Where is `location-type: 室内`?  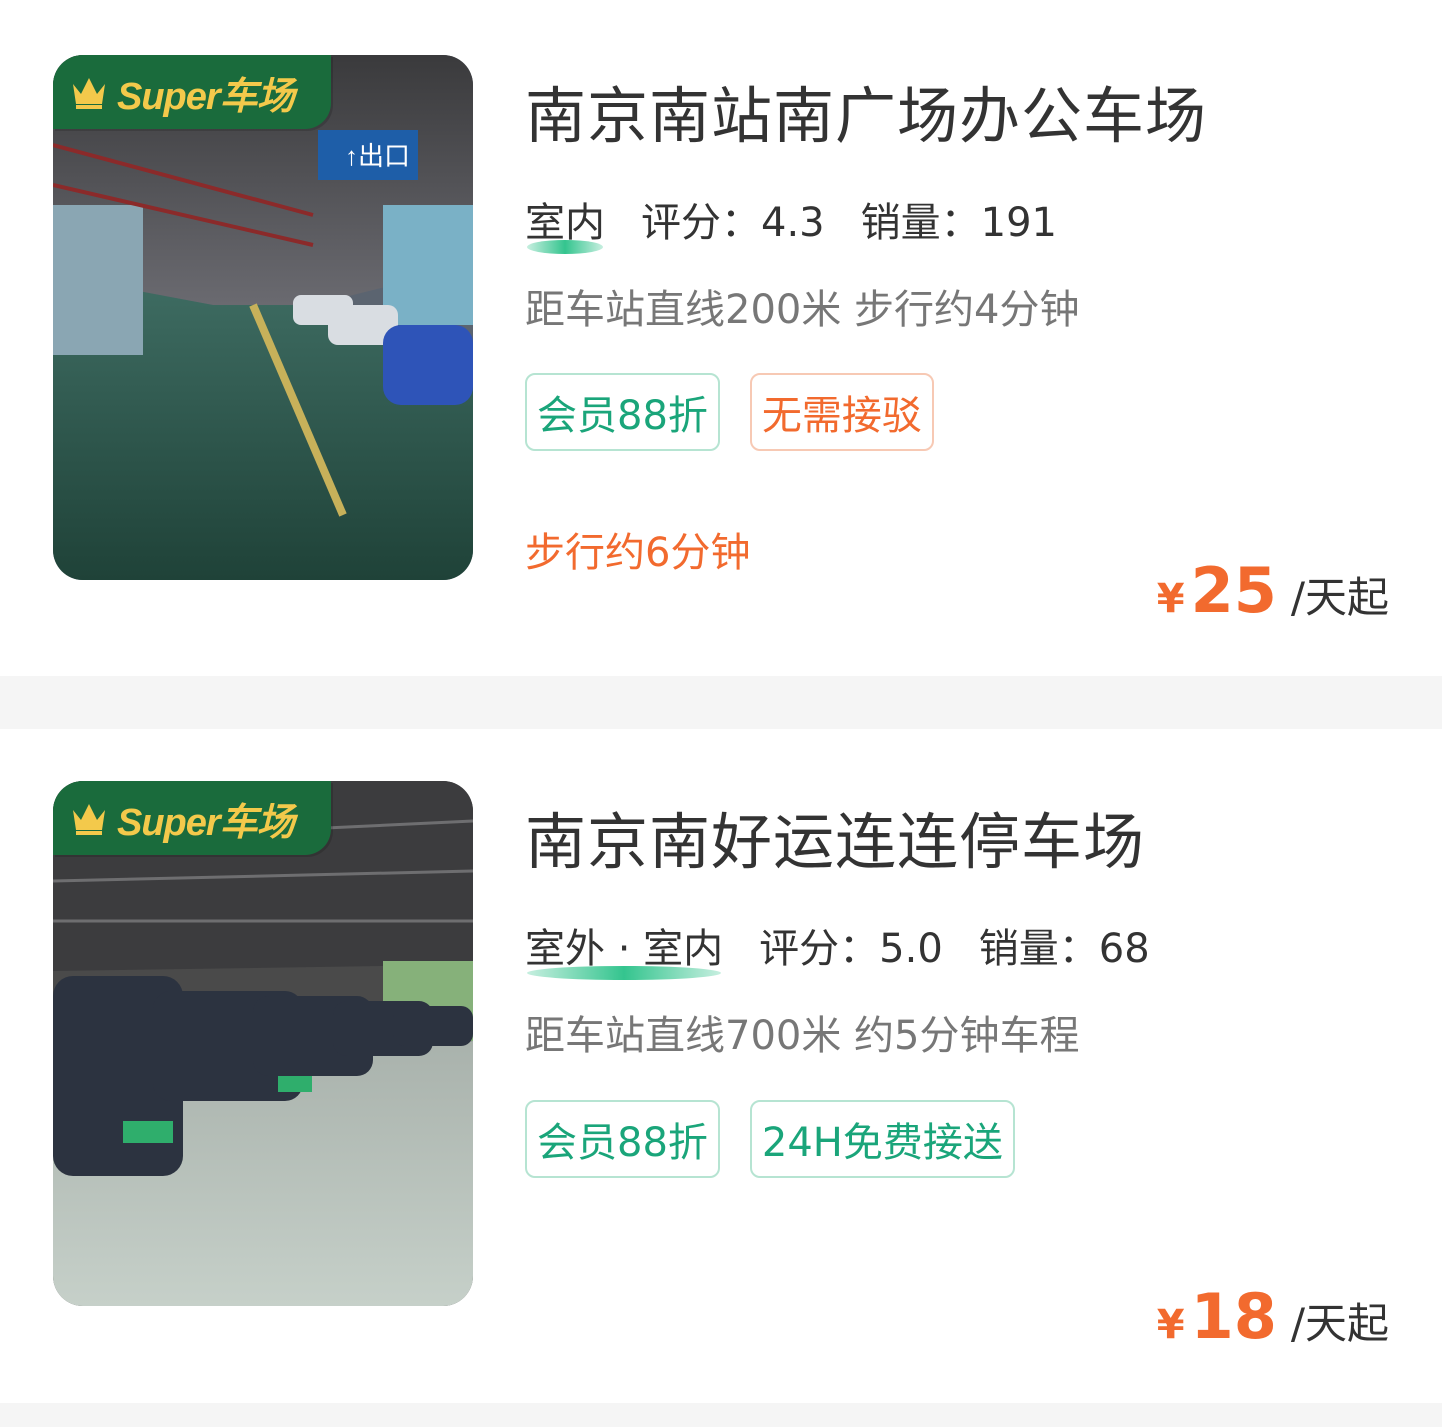 location-type: 室内 is located at coordinates (565, 222).